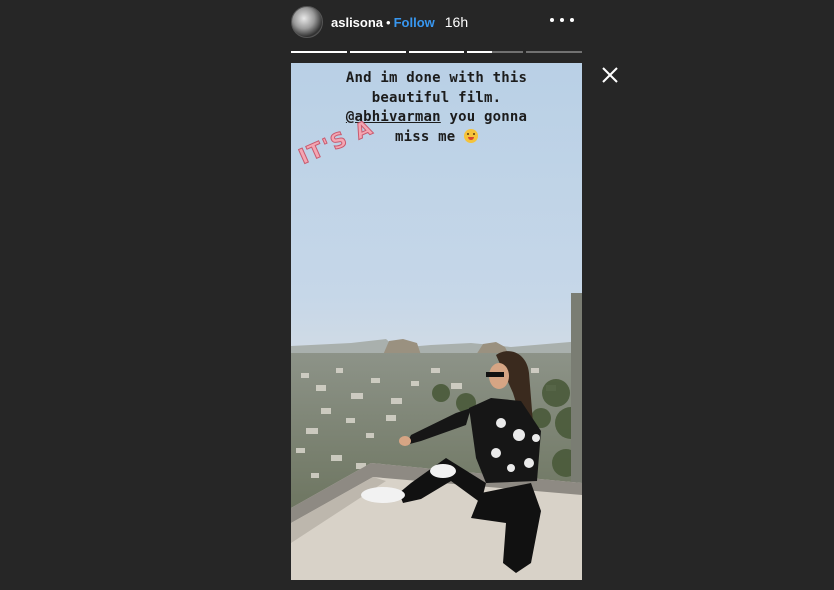  Describe the element at coordinates (436, 118) in the screenshot. I see `caption-line: @abhivarman you gonna` at that location.